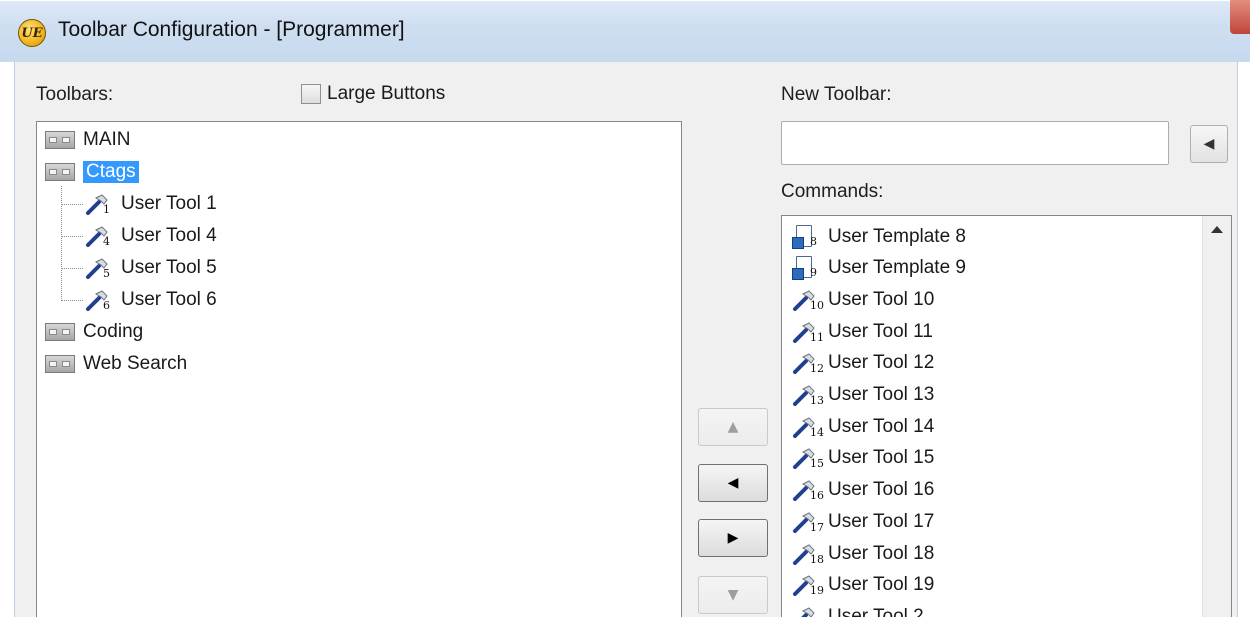  I want to click on template-icon: 8, so click(806, 237).